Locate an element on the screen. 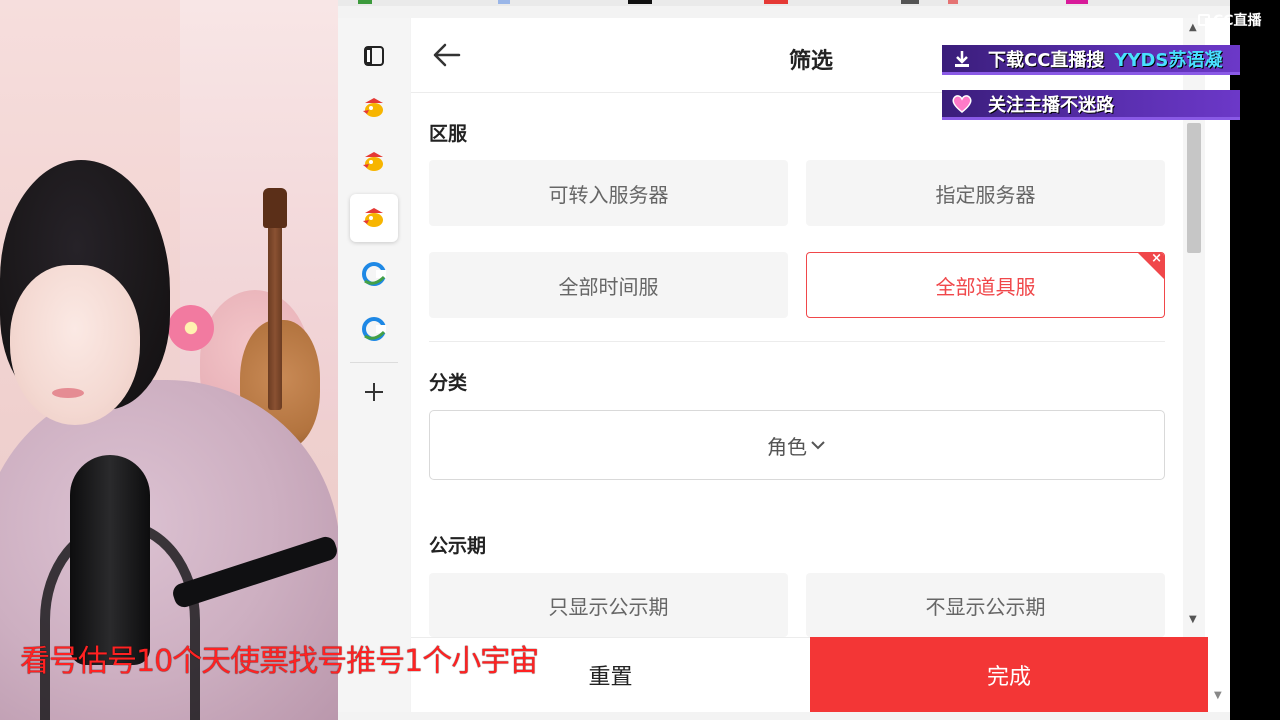  microphone is located at coordinates (110, 560).